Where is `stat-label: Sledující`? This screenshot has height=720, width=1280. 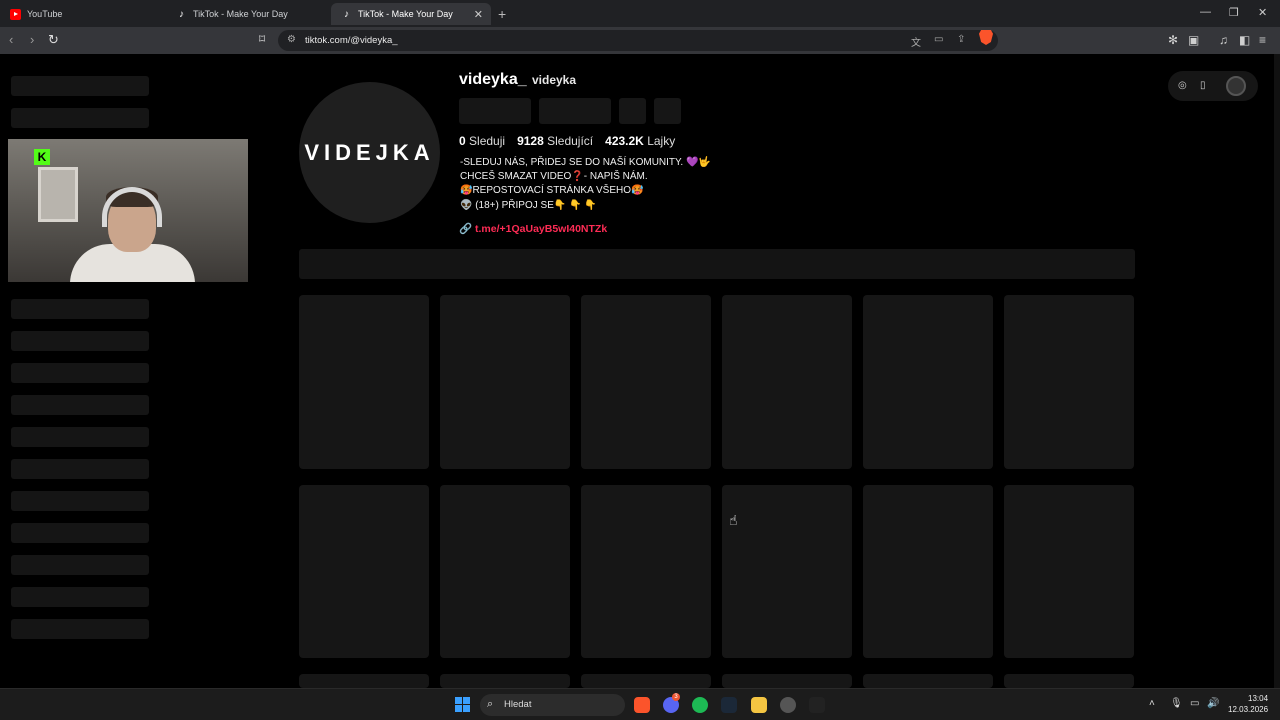 stat-label: Sledující is located at coordinates (570, 141).